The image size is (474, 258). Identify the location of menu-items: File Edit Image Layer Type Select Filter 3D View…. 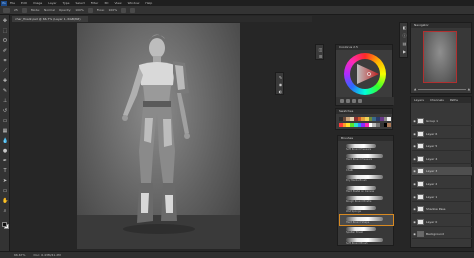
(81, 3).